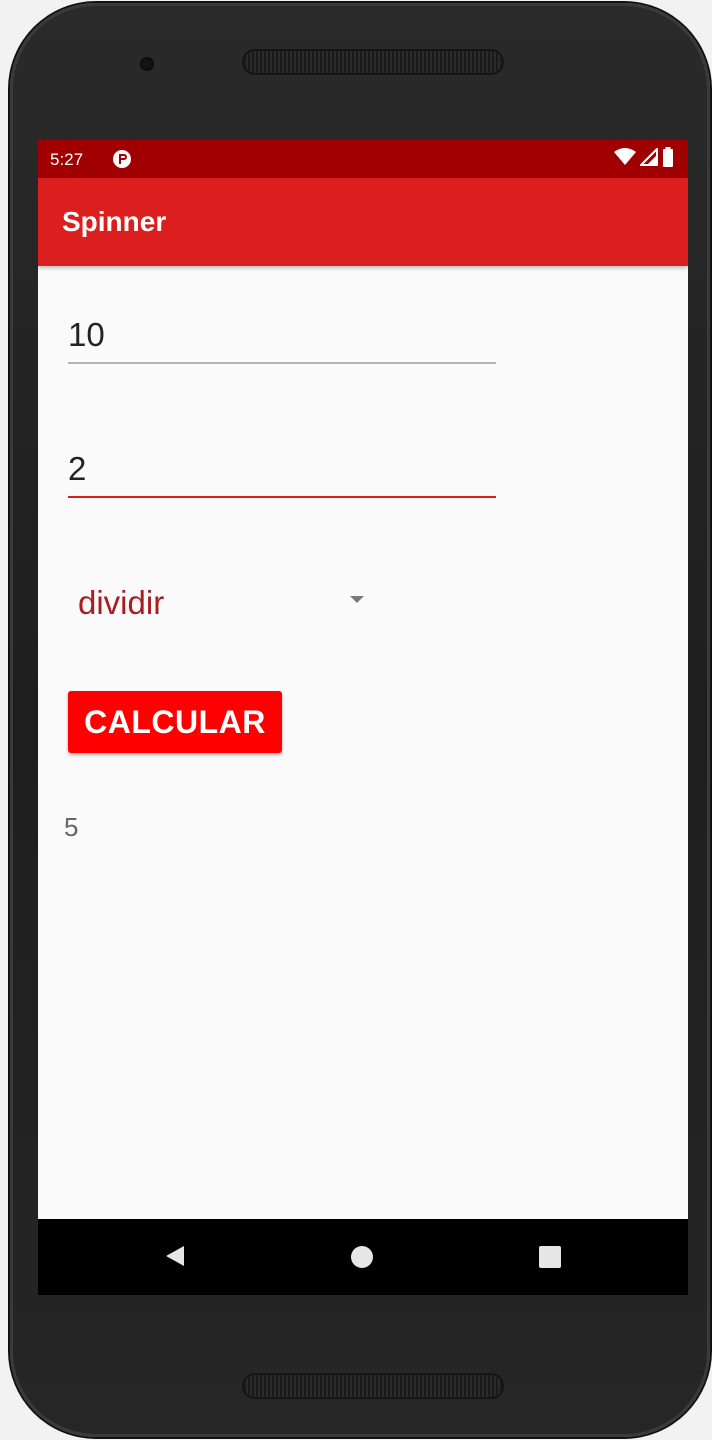 The image size is (712, 1440). What do you see at coordinates (363, 222) in the screenshot?
I see `app-bar: Spinner` at bounding box center [363, 222].